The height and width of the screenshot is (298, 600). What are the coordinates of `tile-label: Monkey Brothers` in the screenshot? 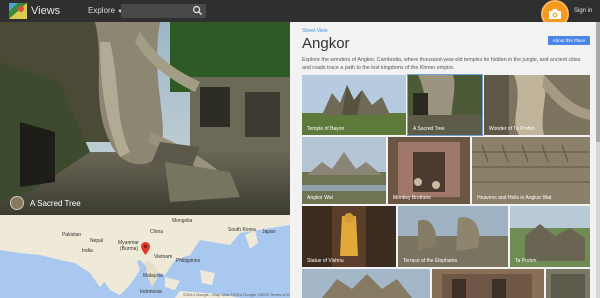 It's located at (412, 198).